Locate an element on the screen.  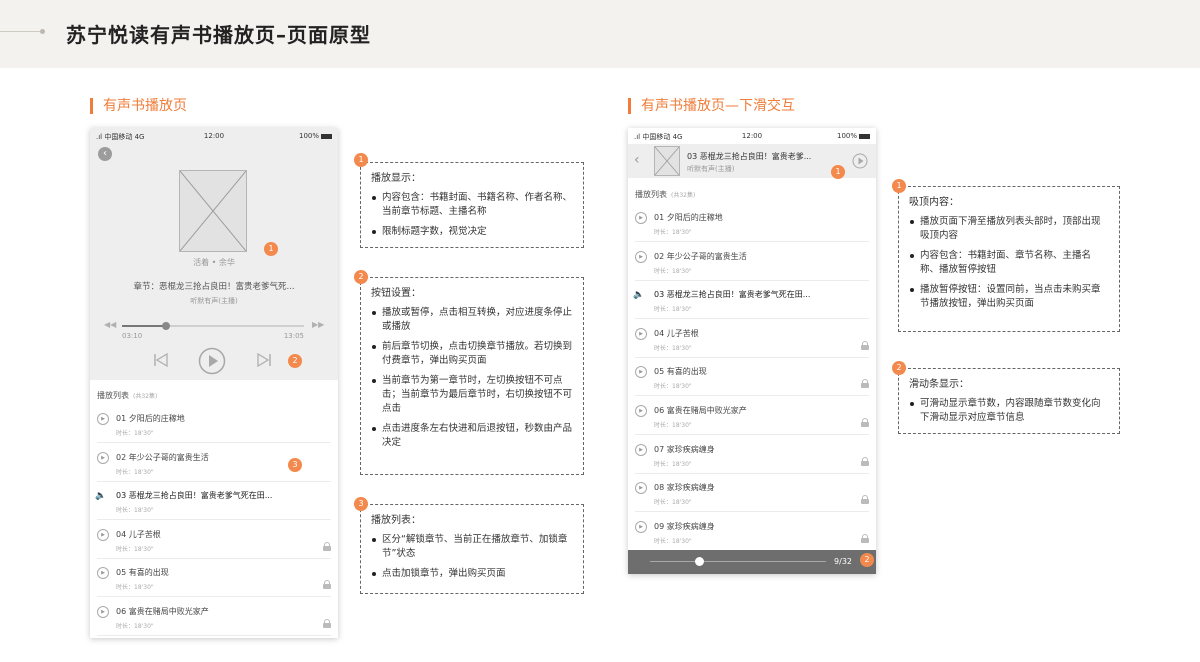
fast-forward-icon: ▶▶ is located at coordinates (318, 324).